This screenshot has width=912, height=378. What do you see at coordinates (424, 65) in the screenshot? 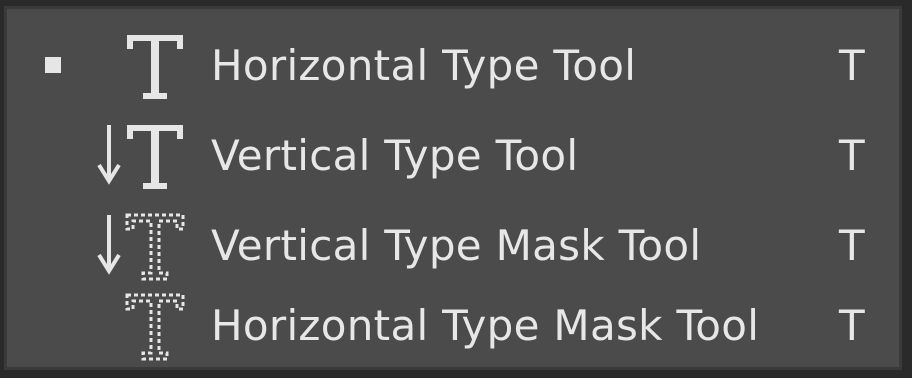
I see `menu-item-label: Horizontal Type Tool` at bounding box center [424, 65].